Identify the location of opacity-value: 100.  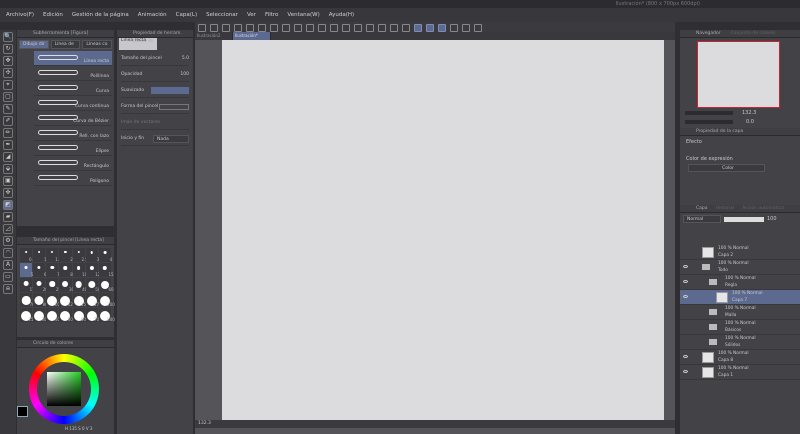
(184, 74).